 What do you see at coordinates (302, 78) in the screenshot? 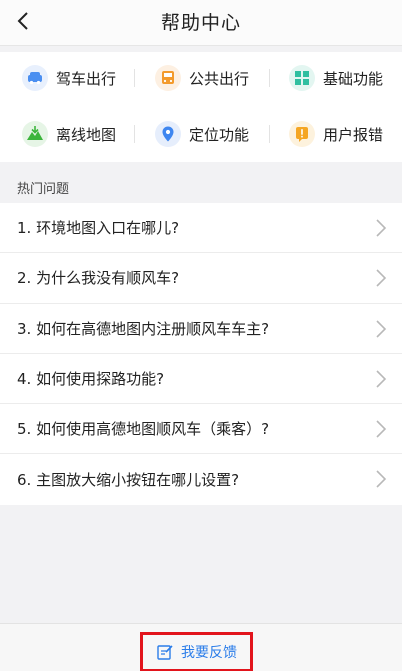
I see `grid-icon` at bounding box center [302, 78].